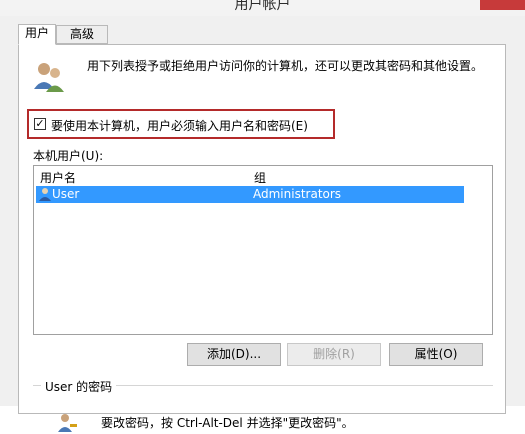  What do you see at coordinates (285, 66) in the screenshot?
I see `intro-text: 用下列表授予或拒绝用户访问你的计算机，还可以更改其密码和其他设置。` at bounding box center [285, 66].